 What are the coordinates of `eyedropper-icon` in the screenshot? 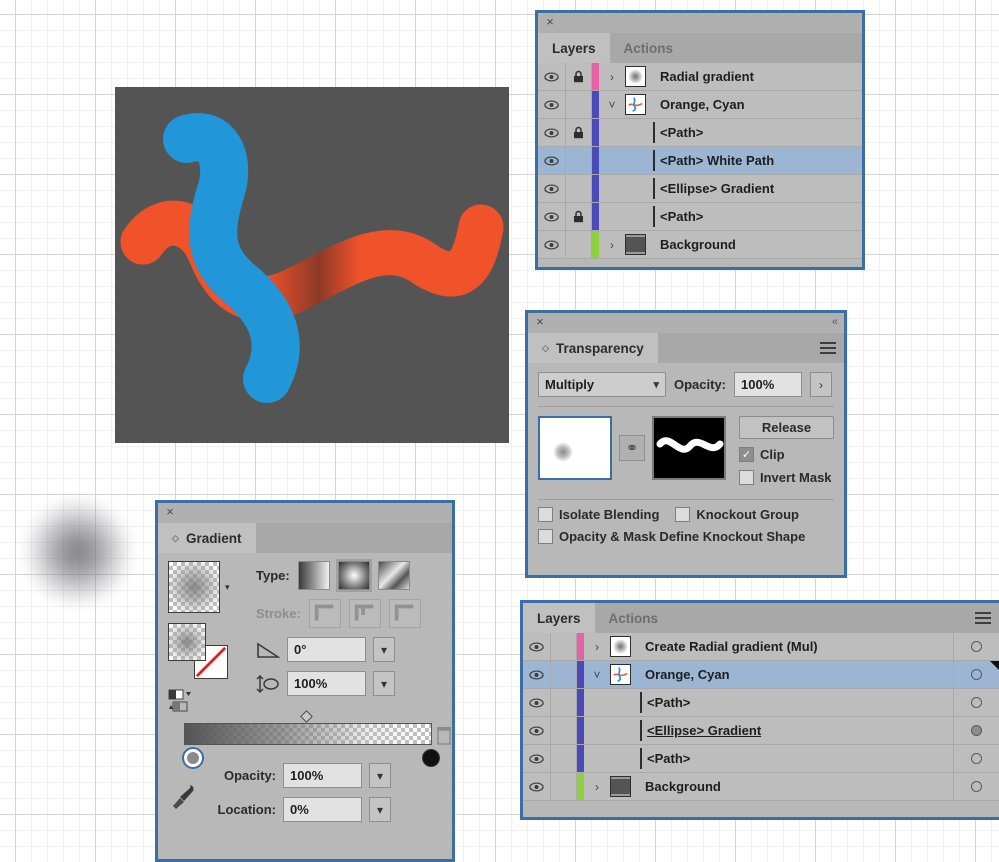 It's located at (183, 796).